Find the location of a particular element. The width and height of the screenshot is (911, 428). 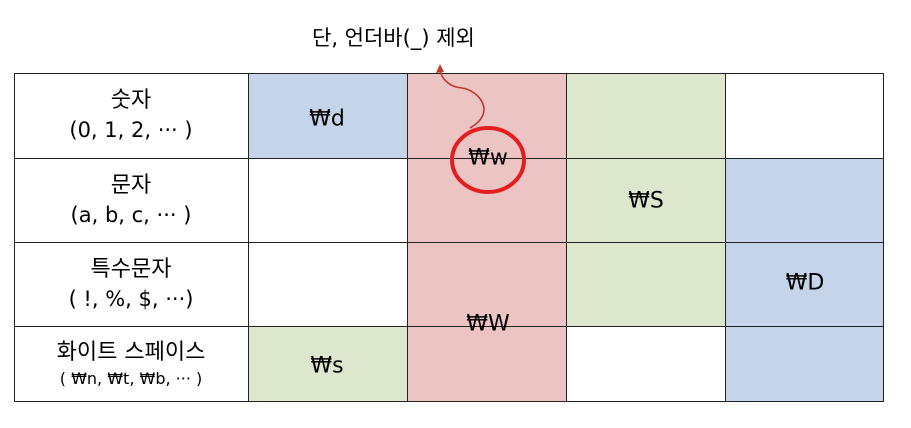

token-non-space: ₩S is located at coordinates (646, 201).